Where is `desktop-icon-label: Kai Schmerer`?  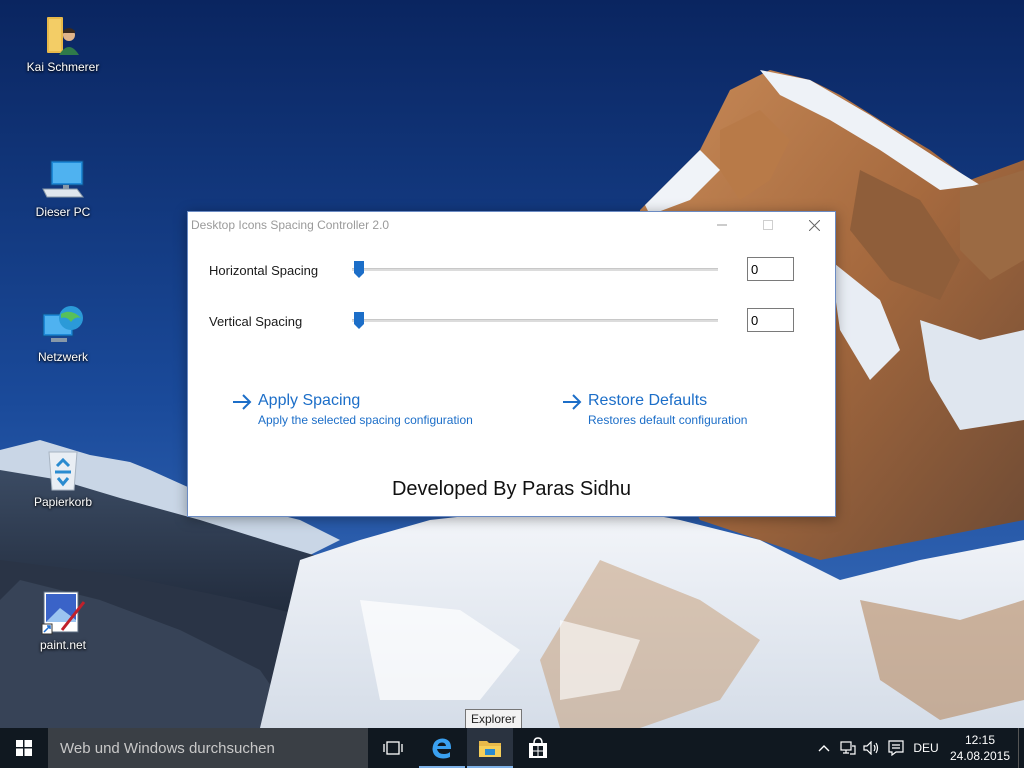
desktop-icon-label: Kai Schmerer is located at coordinates (63, 67).